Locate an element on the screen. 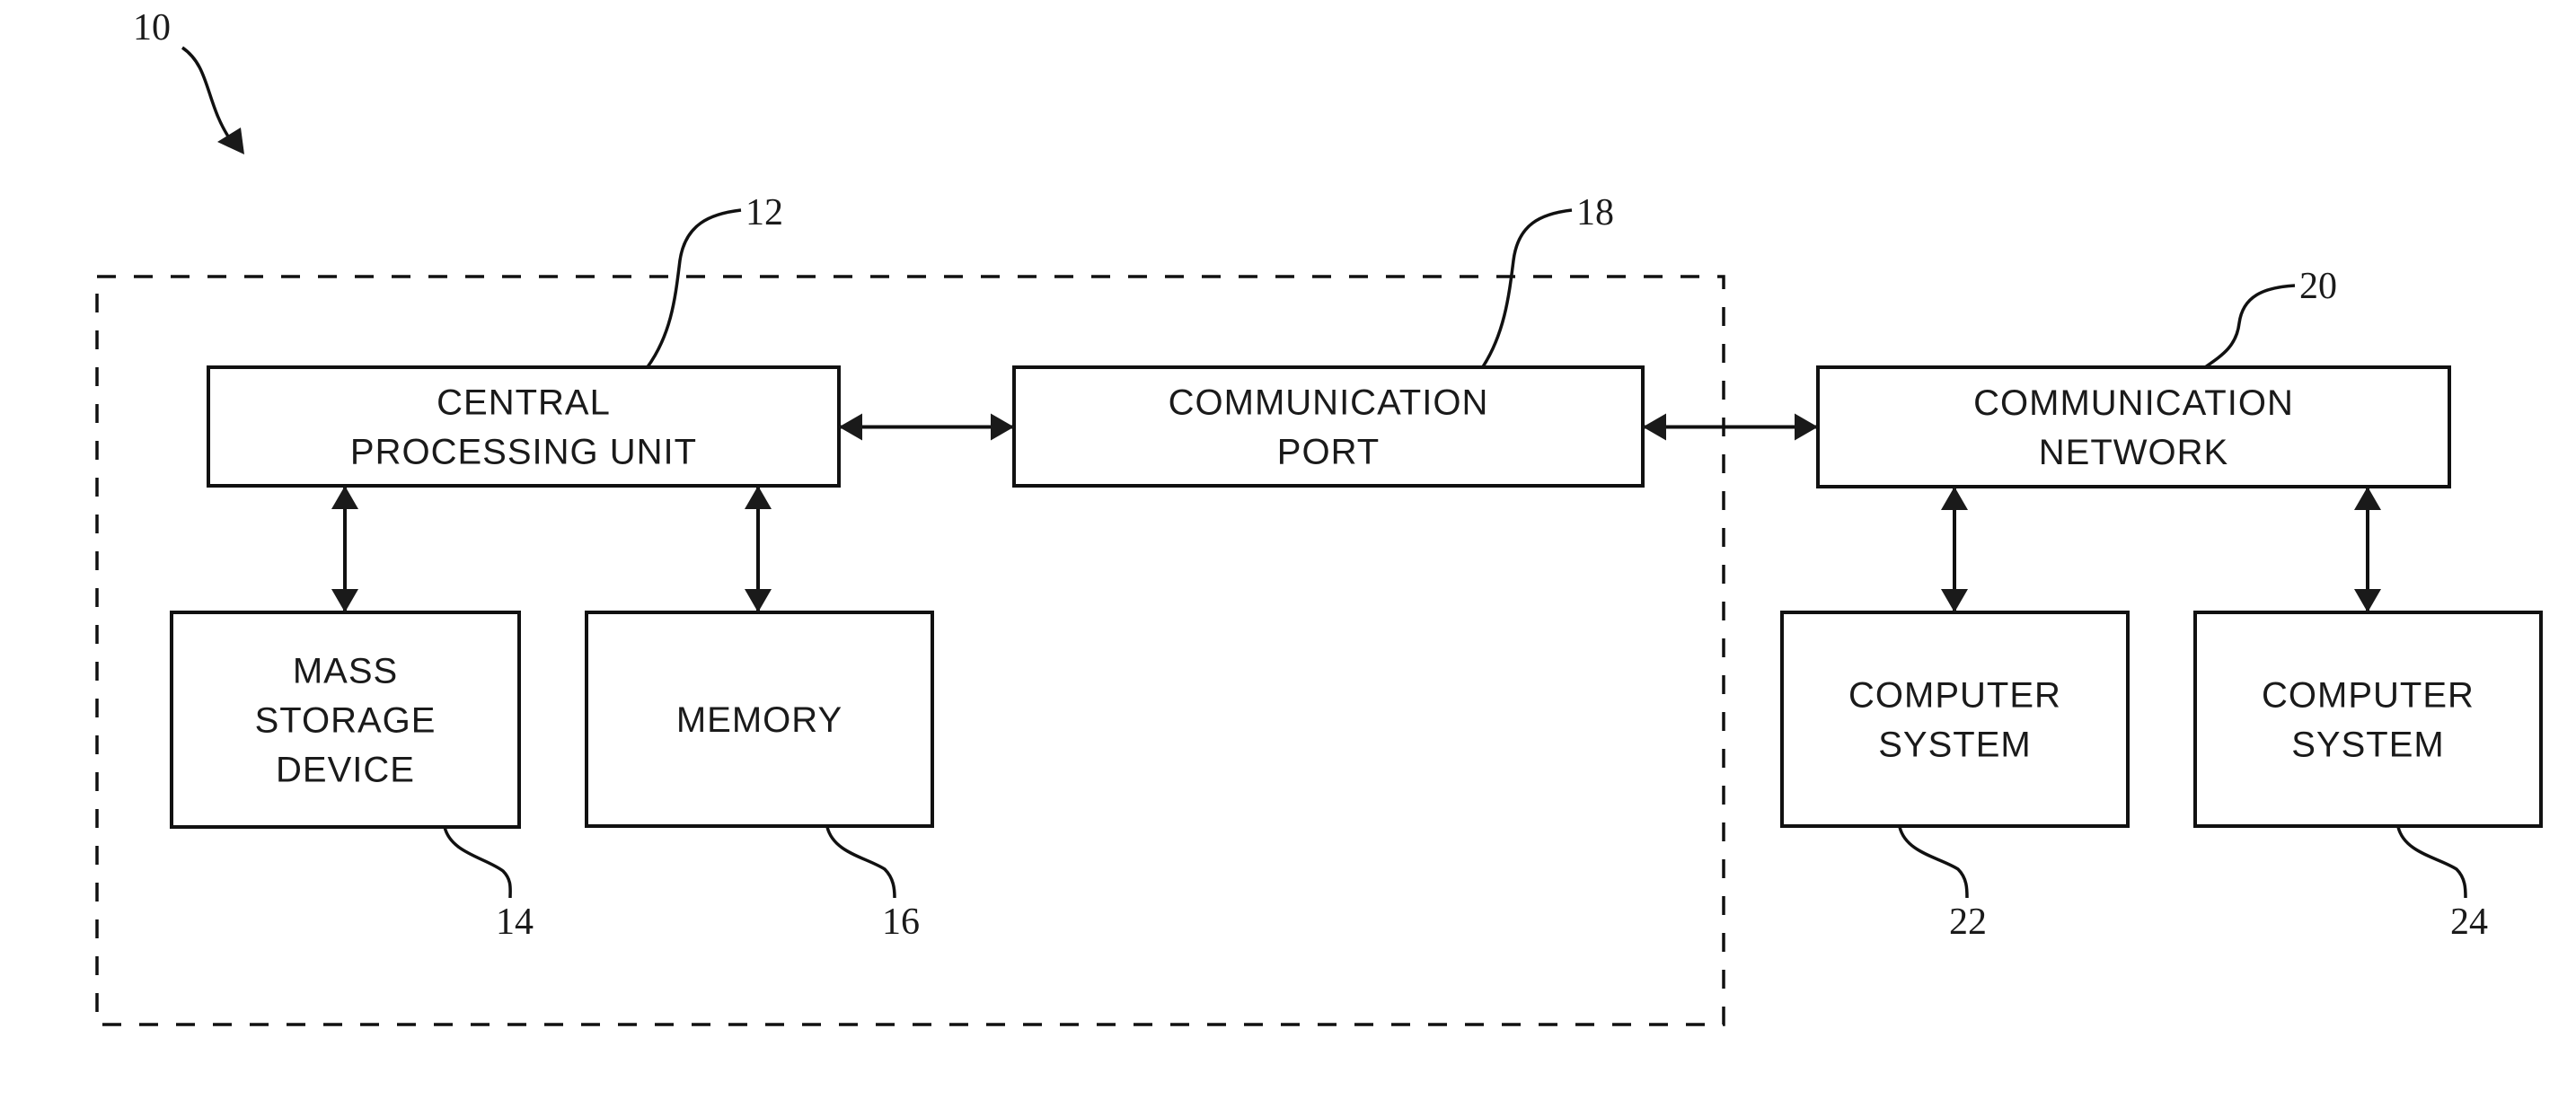 The height and width of the screenshot is (1117, 2576). system-ref-label: 10 is located at coordinates (152, 27).